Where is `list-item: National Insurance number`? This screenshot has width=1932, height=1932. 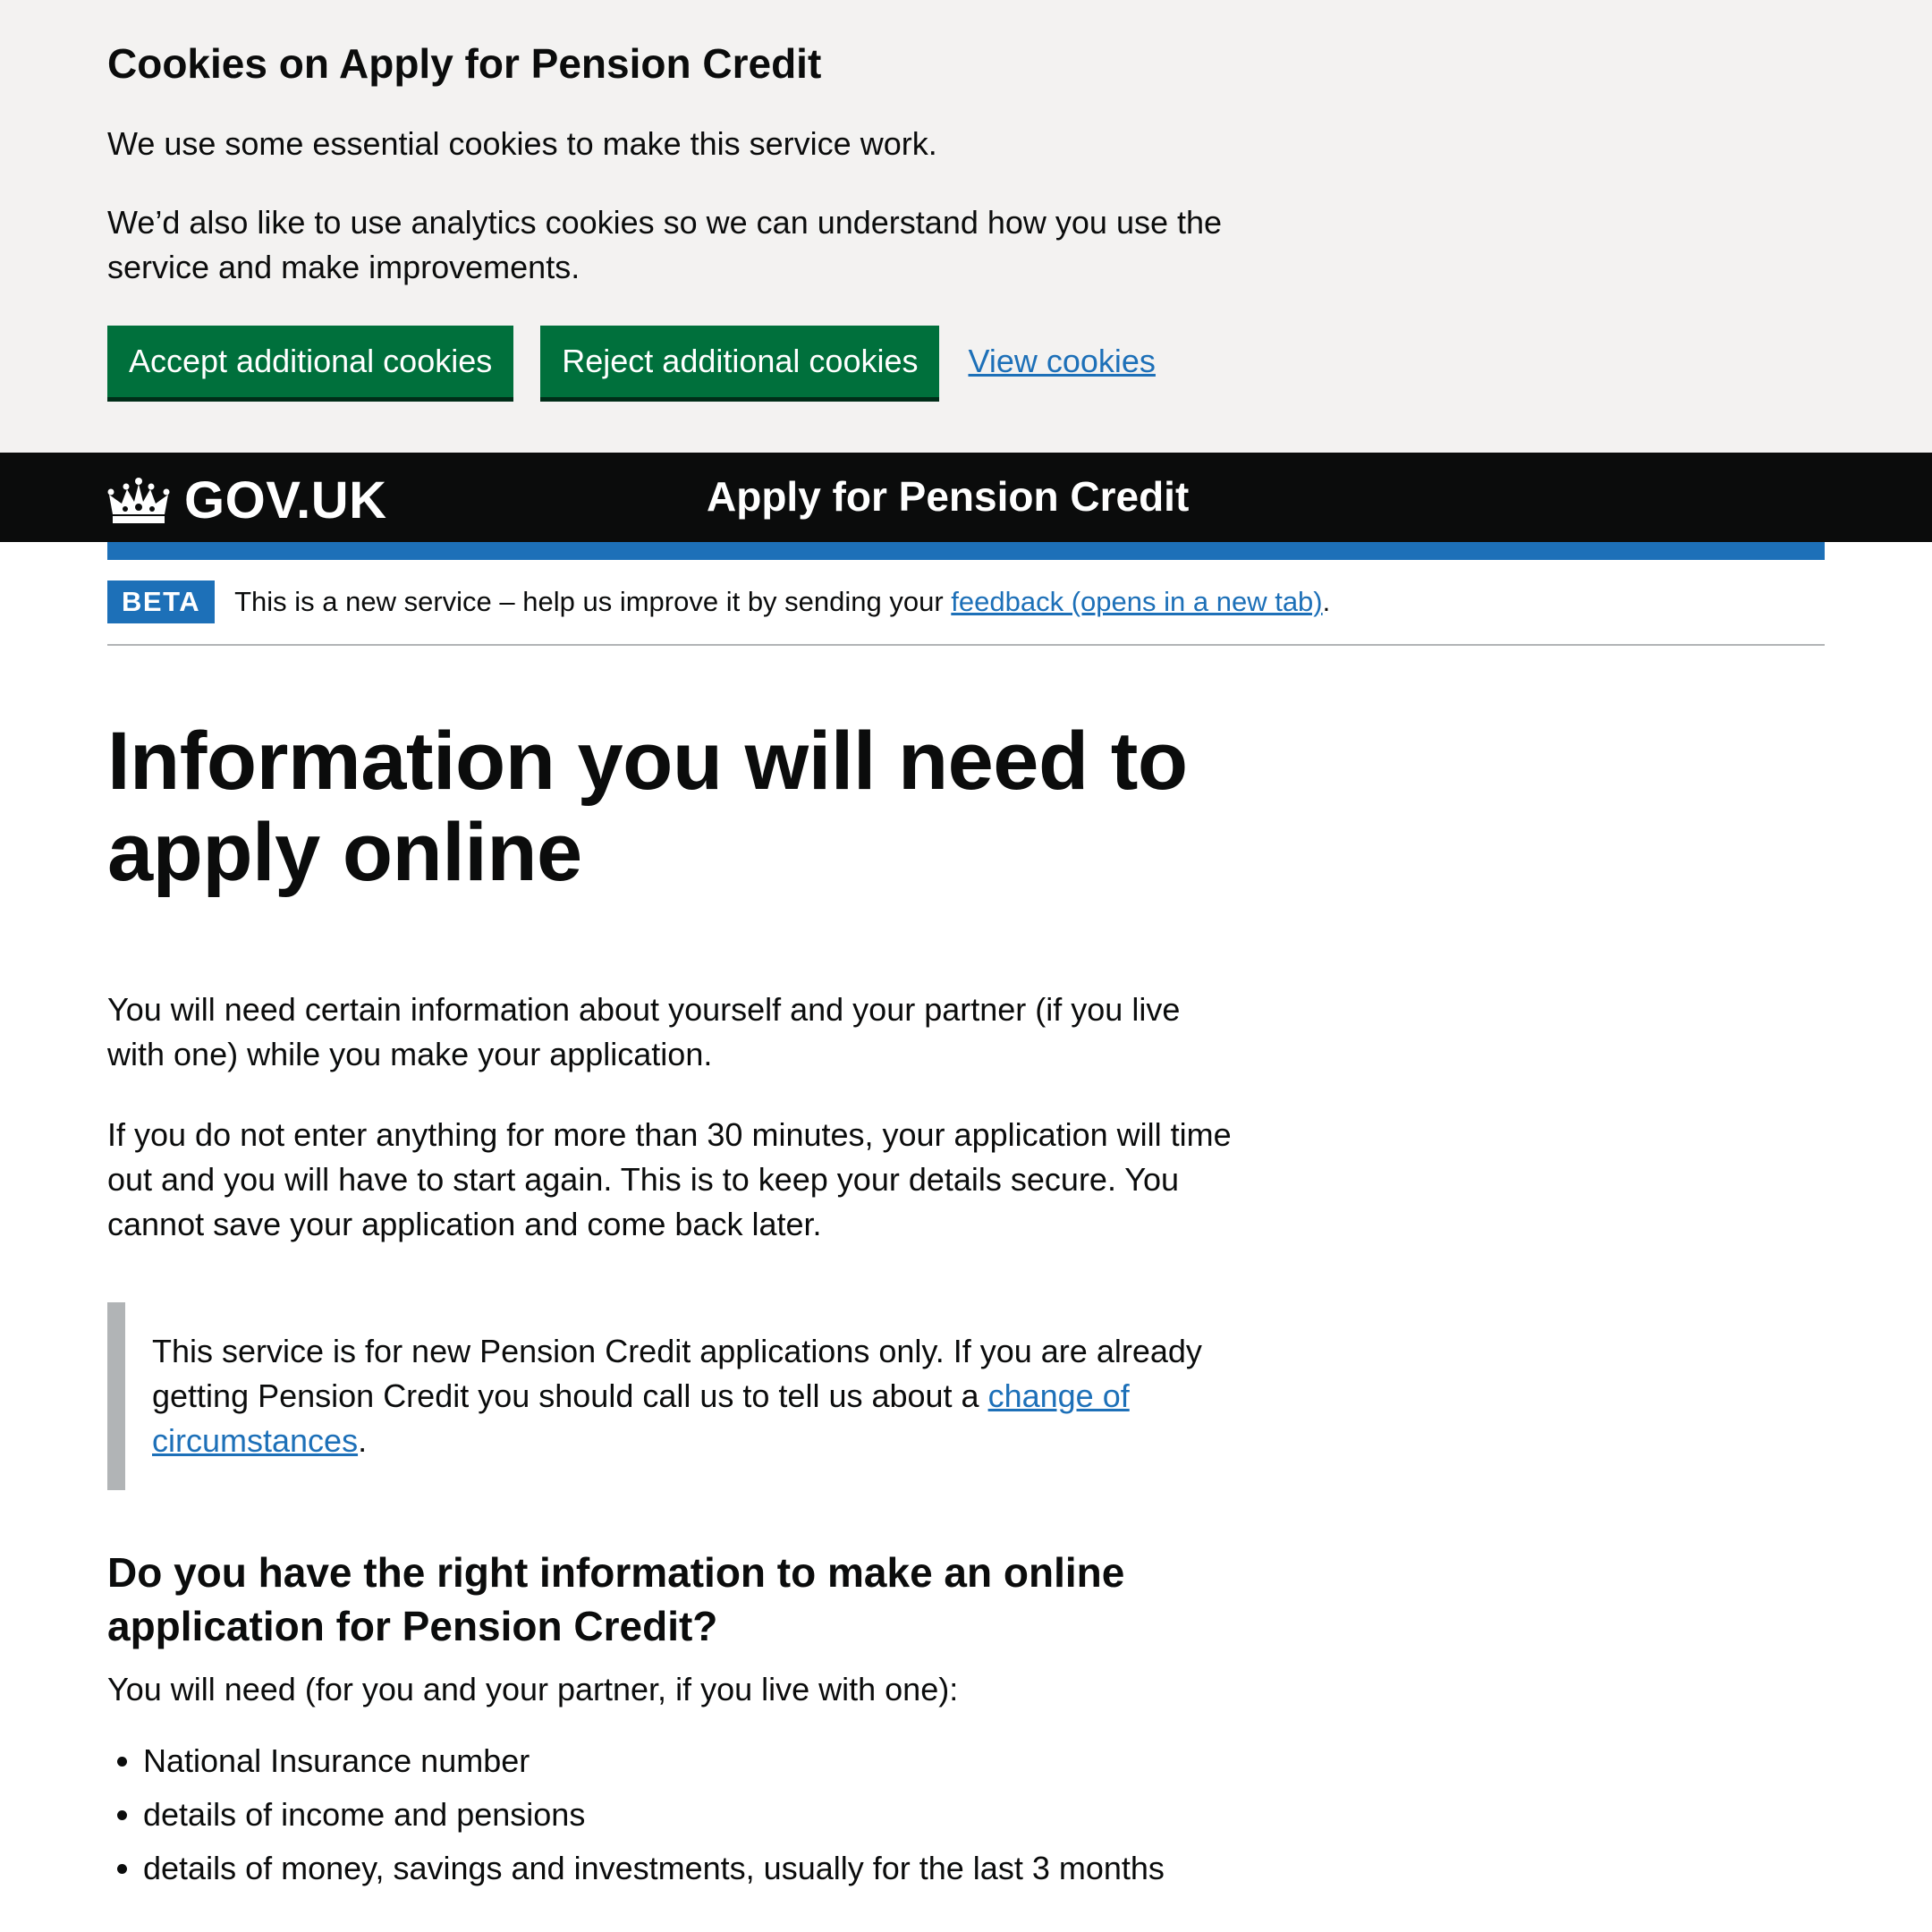 list-item: National Insurance number is located at coordinates (984, 1761).